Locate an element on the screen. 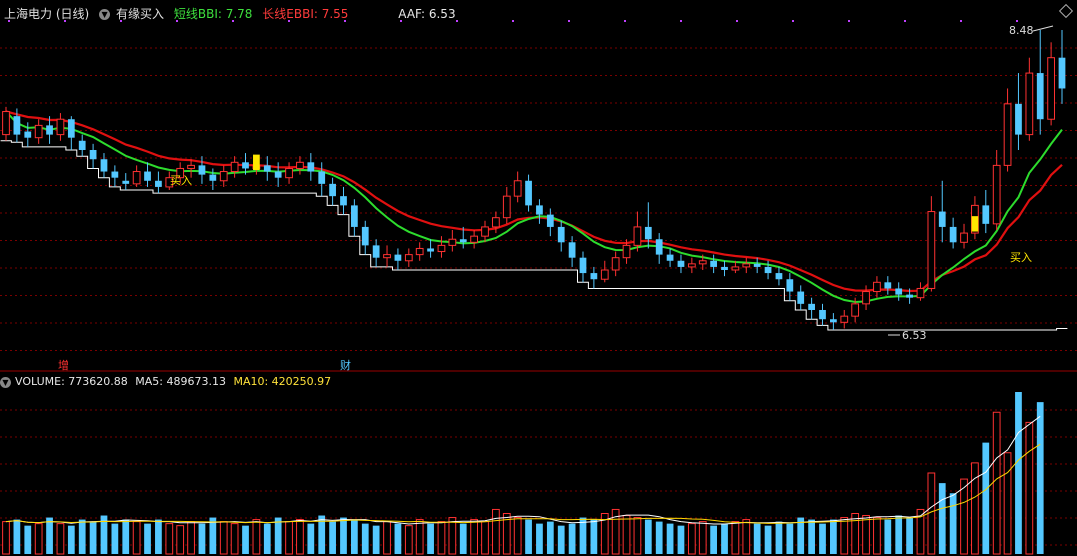 The height and width of the screenshot is (556, 1077). event-increase: 增 is located at coordinates (63, 365).